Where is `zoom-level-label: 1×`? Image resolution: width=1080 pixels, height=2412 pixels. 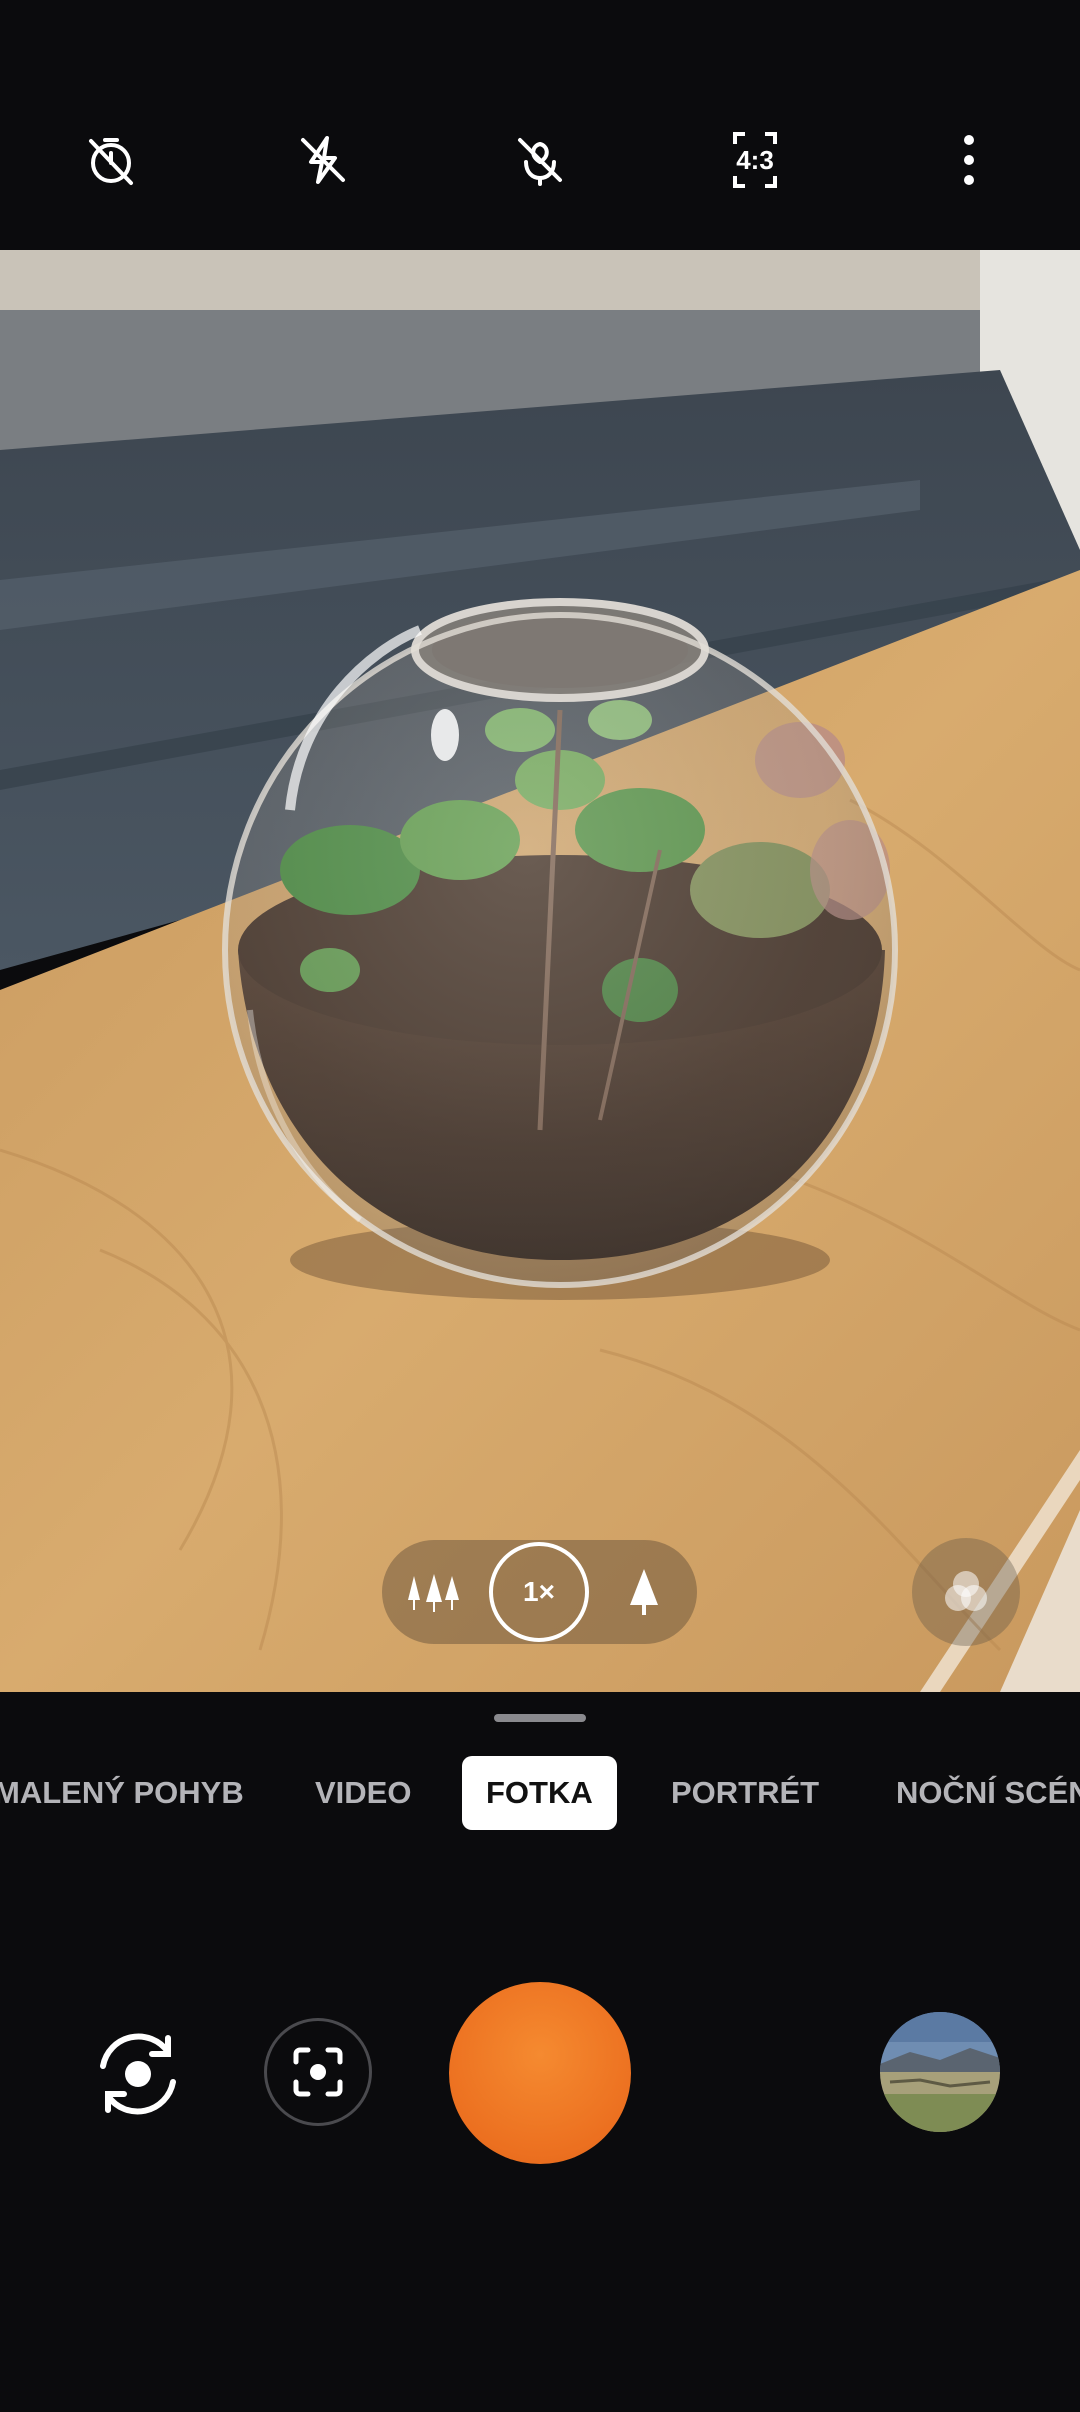
zoom-level-label: 1× is located at coordinates (539, 1591).